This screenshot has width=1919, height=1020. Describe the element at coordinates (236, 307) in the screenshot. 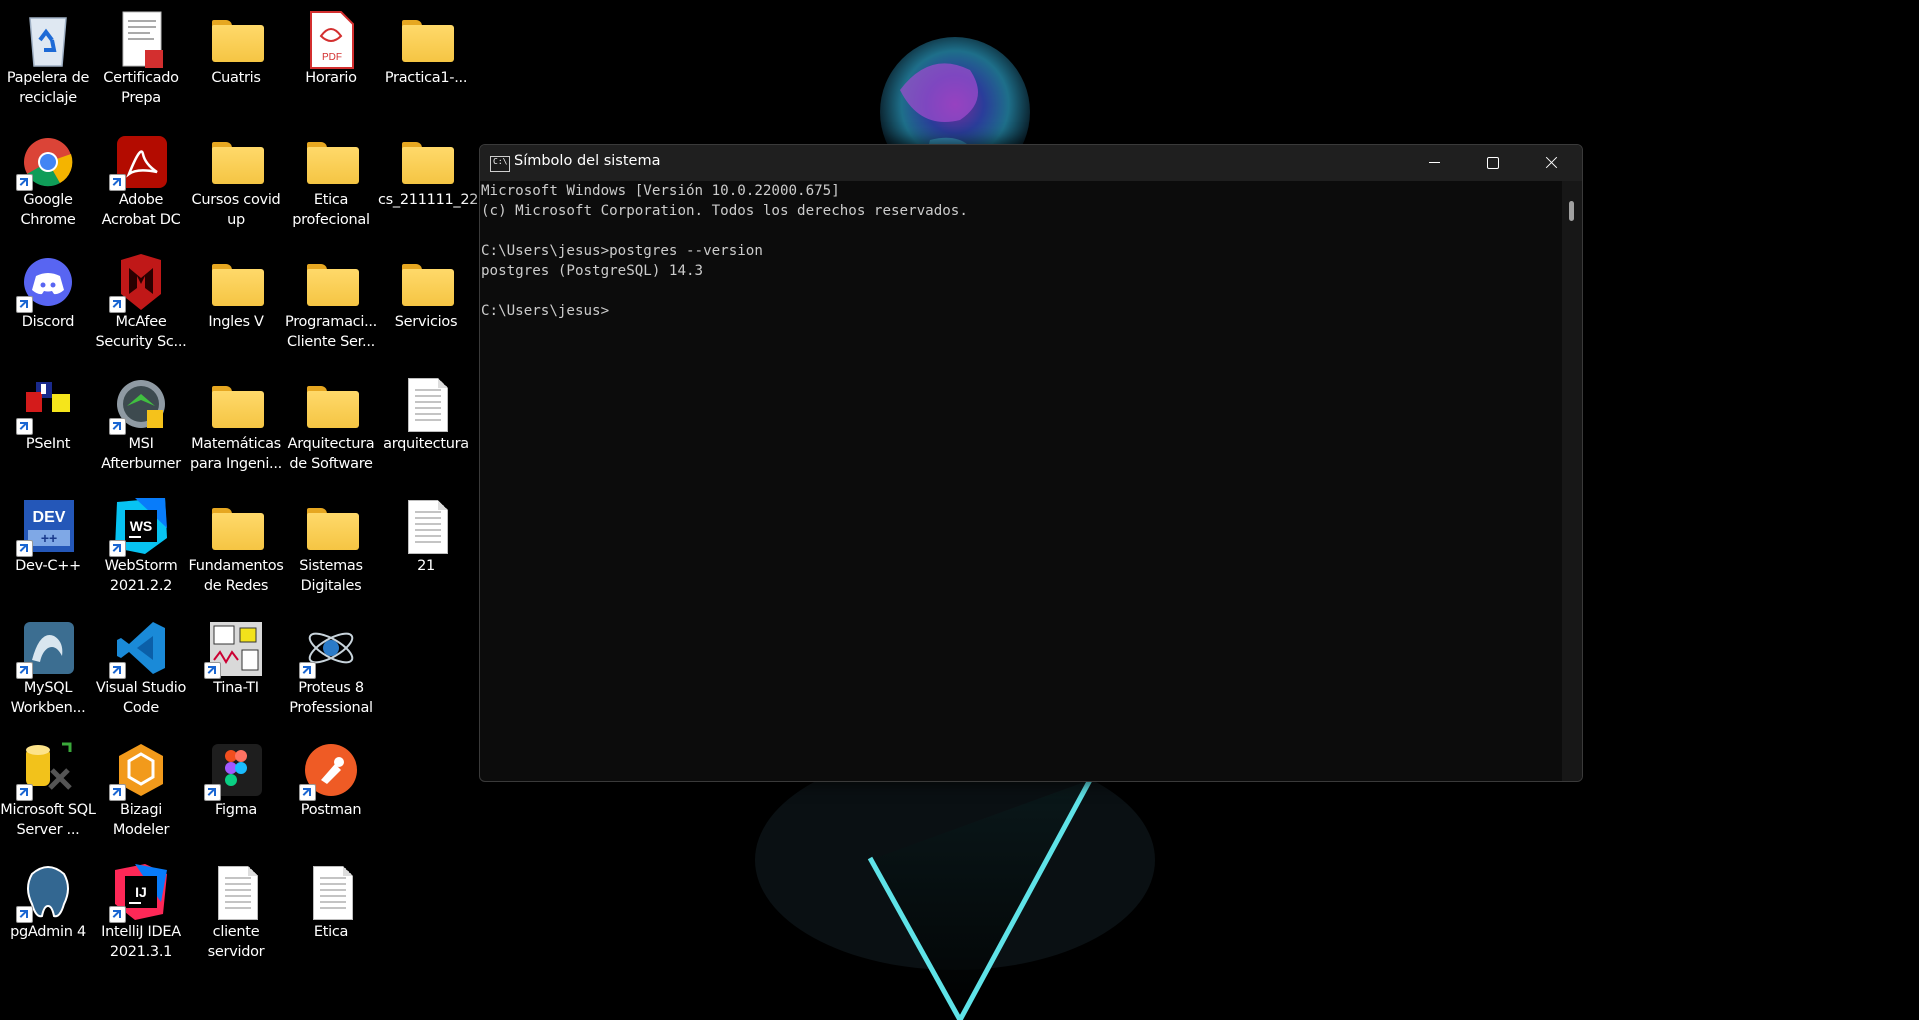

I see `desktop-icon-ingles-v: Ingles V` at that location.